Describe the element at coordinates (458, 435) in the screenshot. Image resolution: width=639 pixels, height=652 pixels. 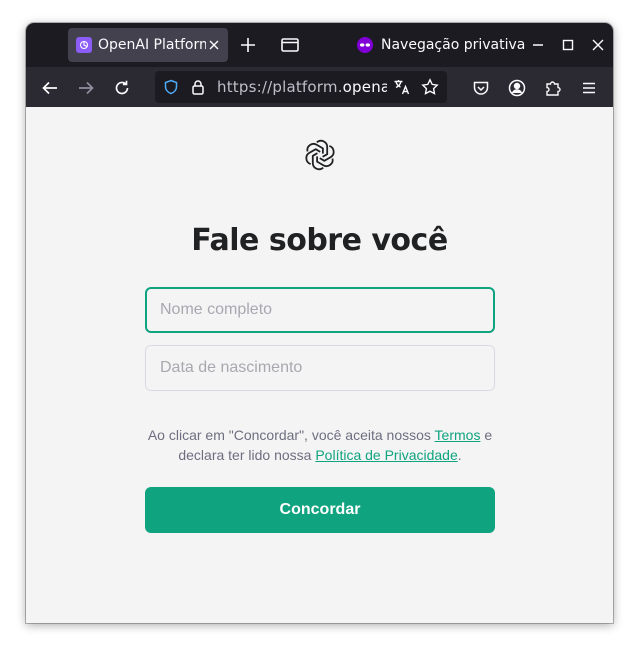
I see `terms-link: Termos` at that location.